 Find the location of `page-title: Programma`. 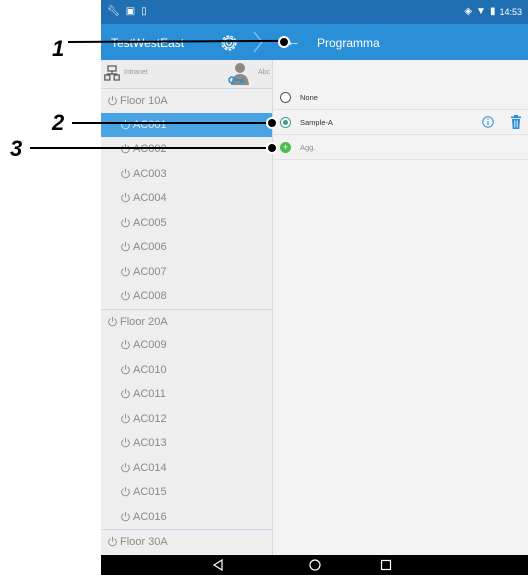

page-title: Programma is located at coordinates (348, 43).